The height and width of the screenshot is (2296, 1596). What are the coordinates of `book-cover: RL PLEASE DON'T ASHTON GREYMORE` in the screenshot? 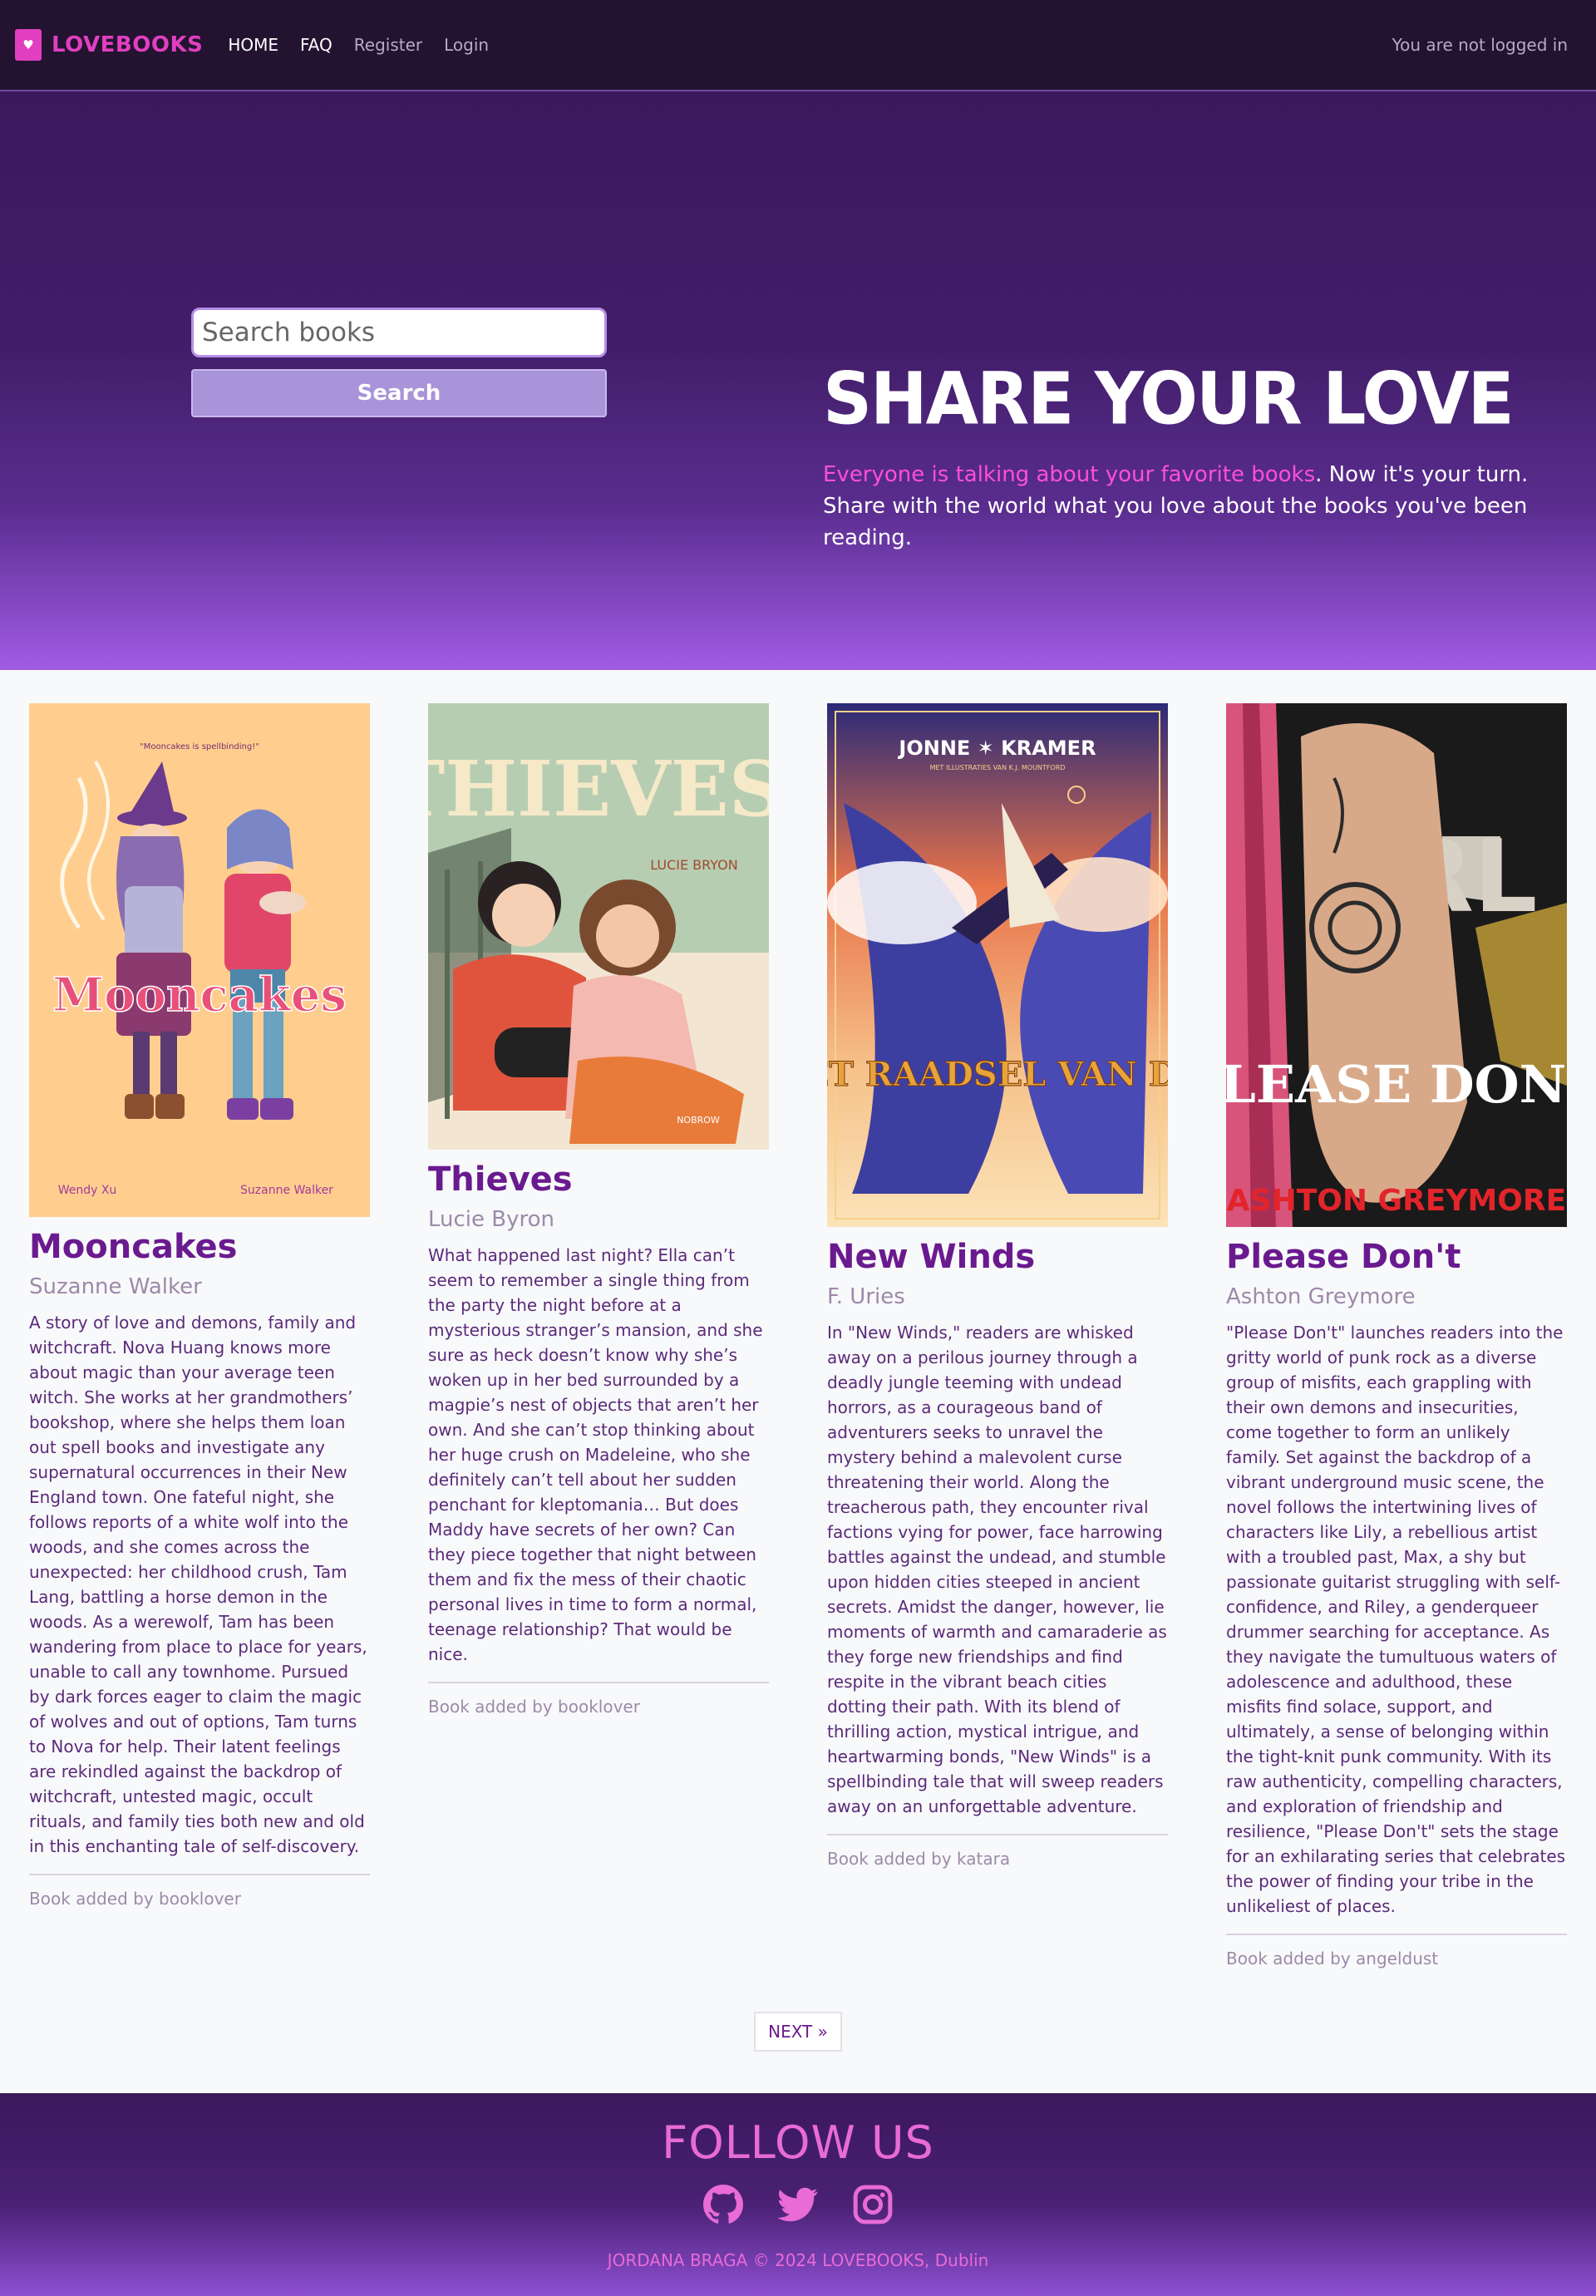 It's located at (1396, 965).